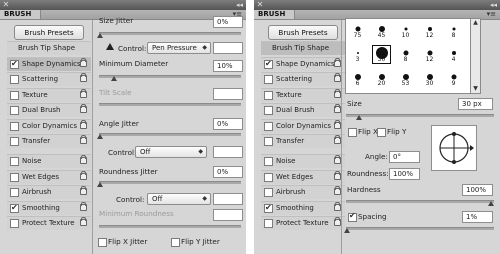 This screenshot has height=254, width=500. What do you see at coordinates (303, 125) in the screenshot?
I see `sidebar-item-color-dynamics: Color Dynamics` at bounding box center [303, 125].